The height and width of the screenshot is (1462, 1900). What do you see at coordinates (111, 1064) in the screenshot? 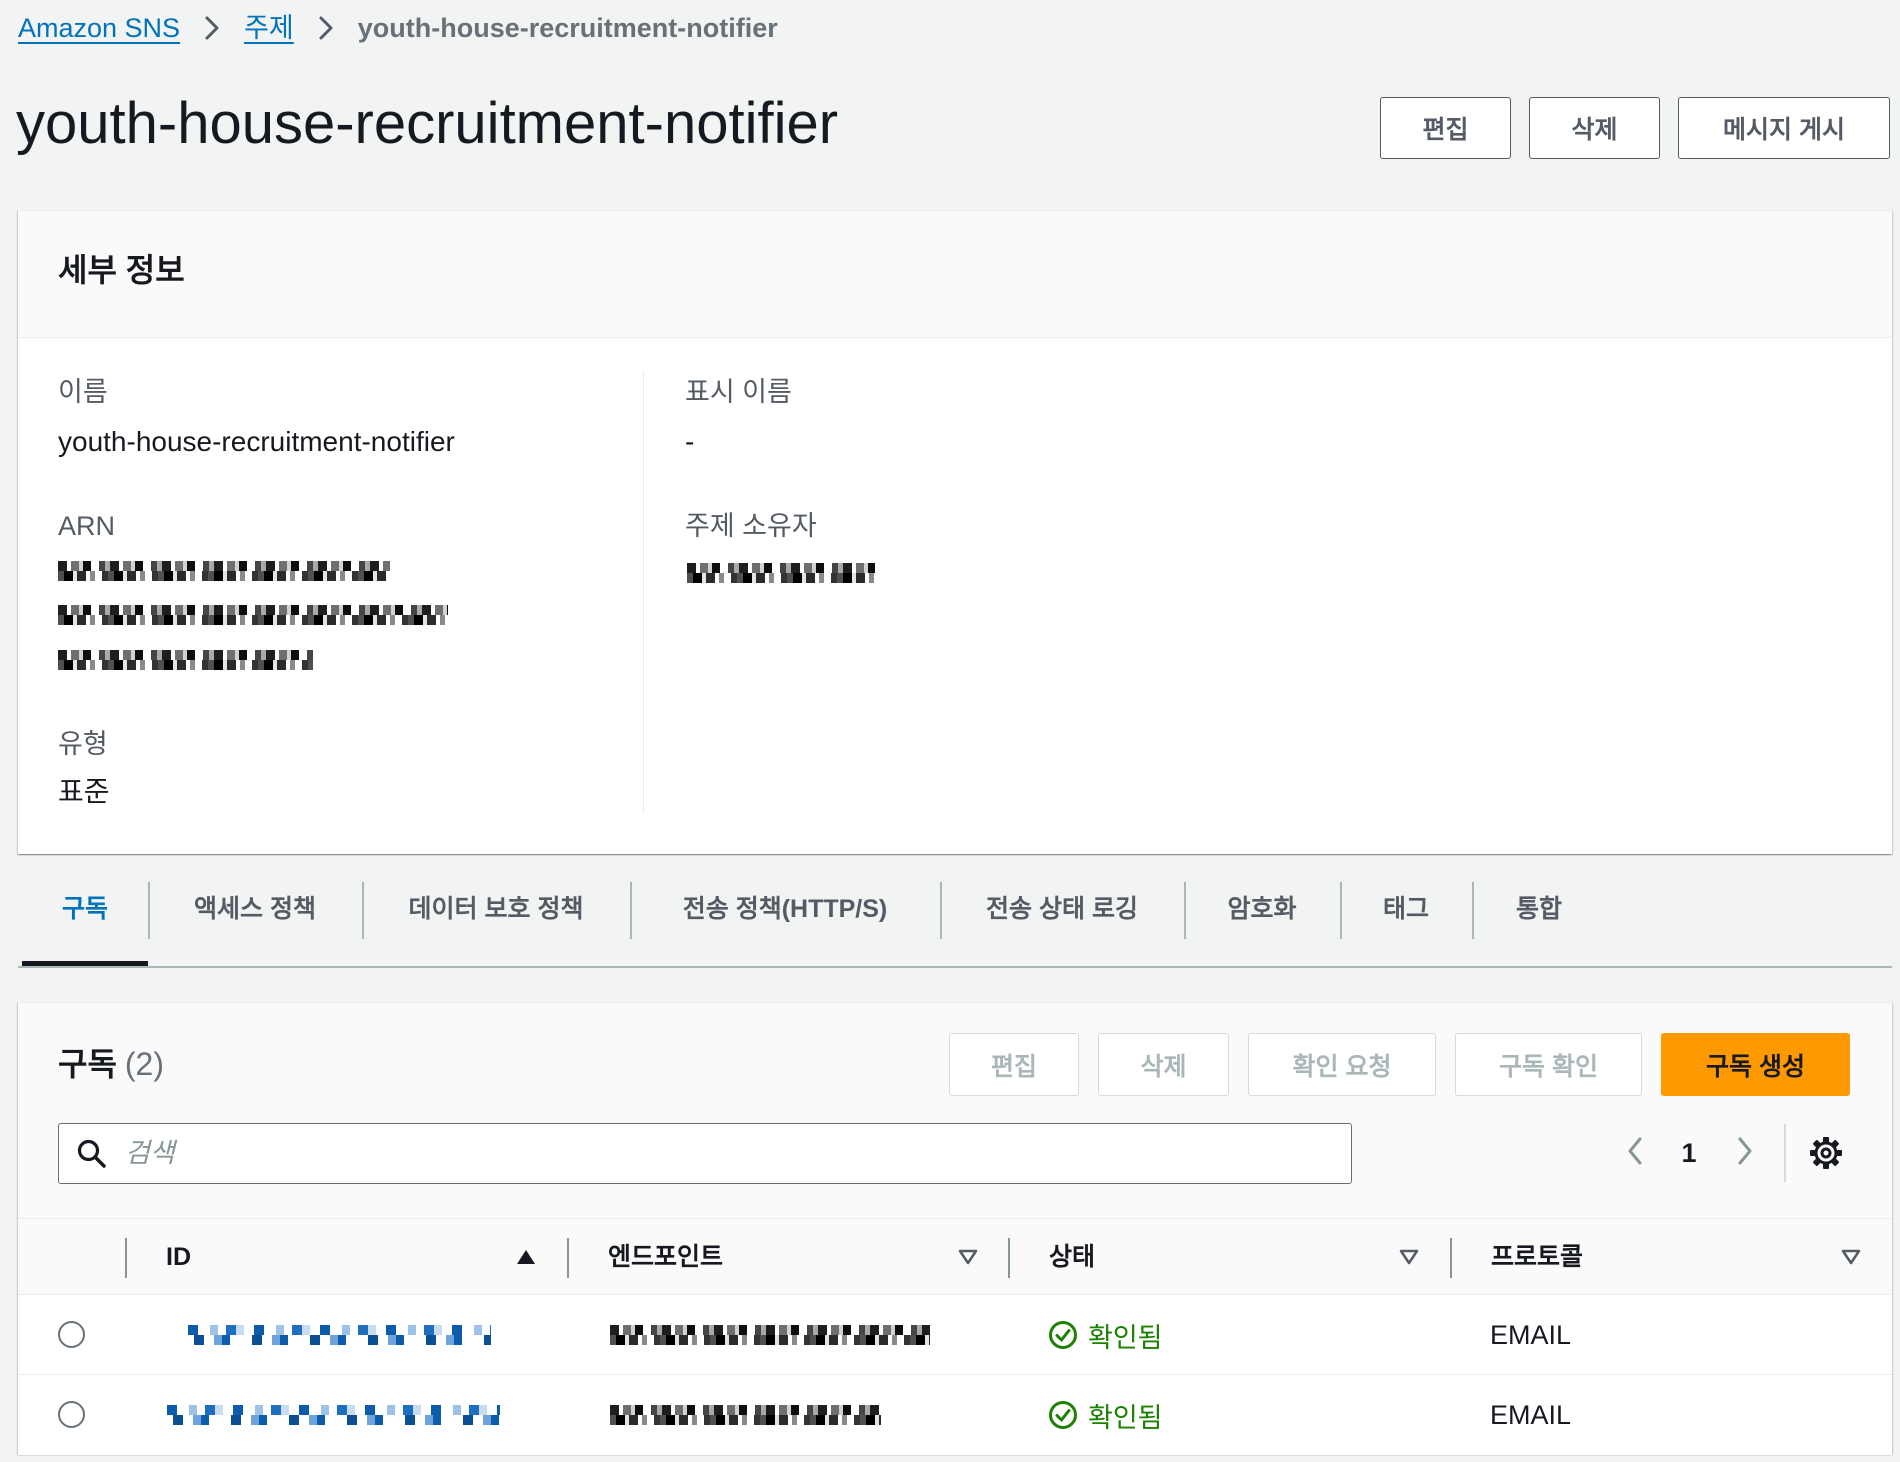
I see `subscriptions-title: 구독 (2)` at bounding box center [111, 1064].